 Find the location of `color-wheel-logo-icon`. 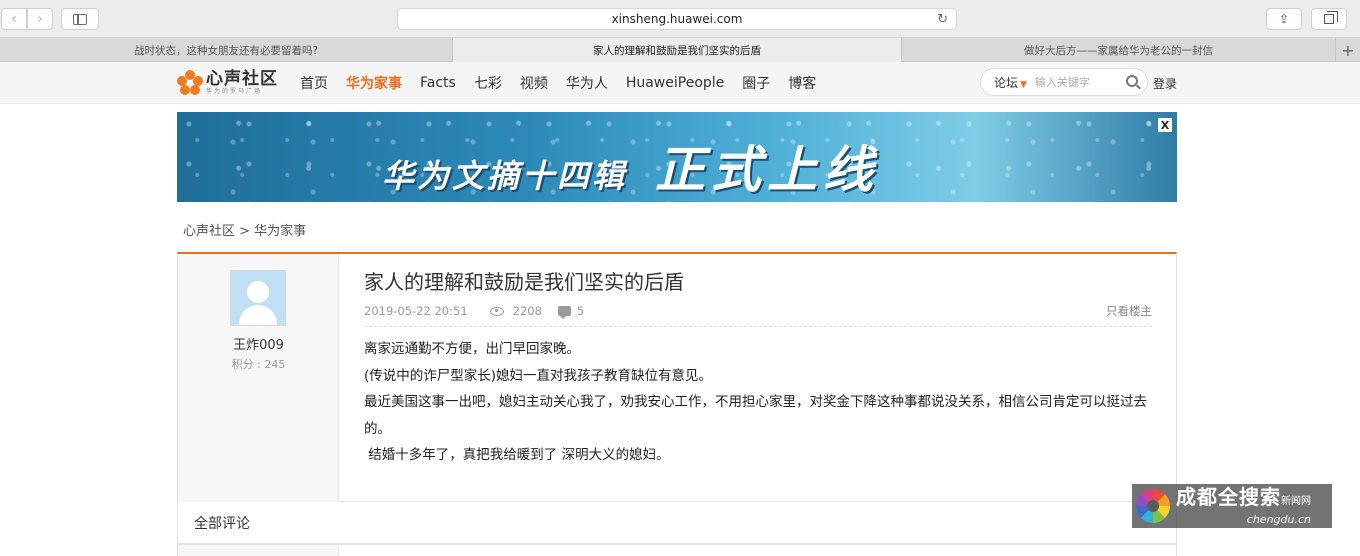

color-wheel-logo-icon is located at coordinates (1153, 506).